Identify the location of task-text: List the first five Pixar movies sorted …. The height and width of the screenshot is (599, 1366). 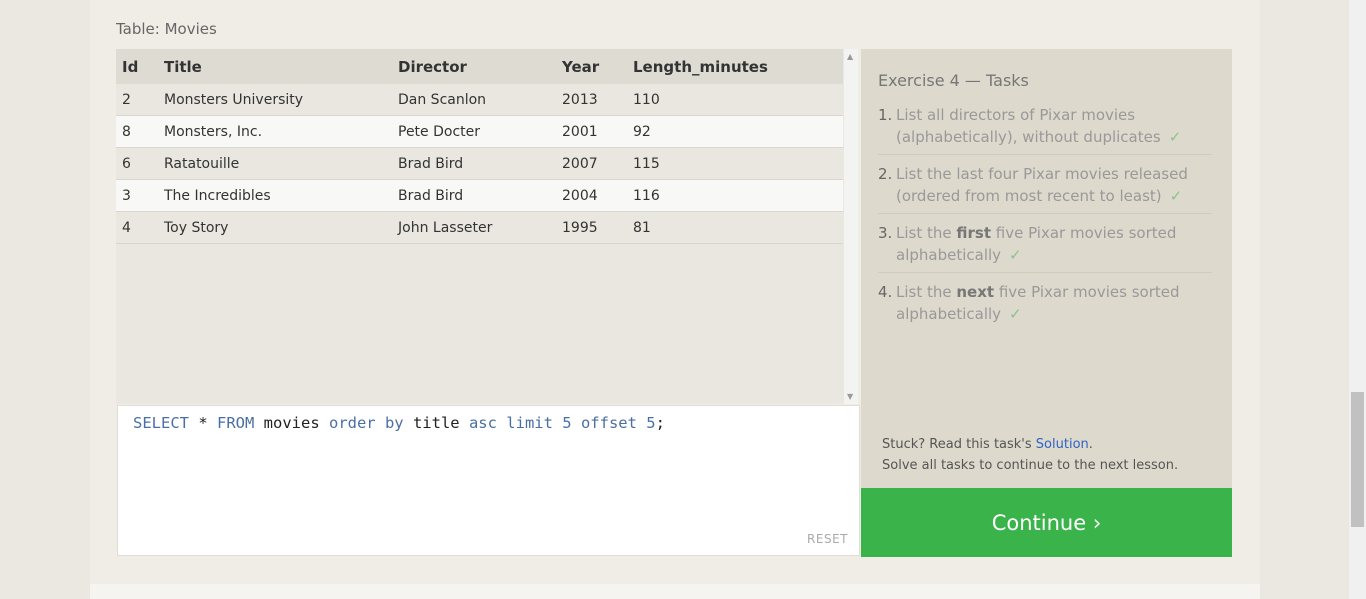
(1036, 244).